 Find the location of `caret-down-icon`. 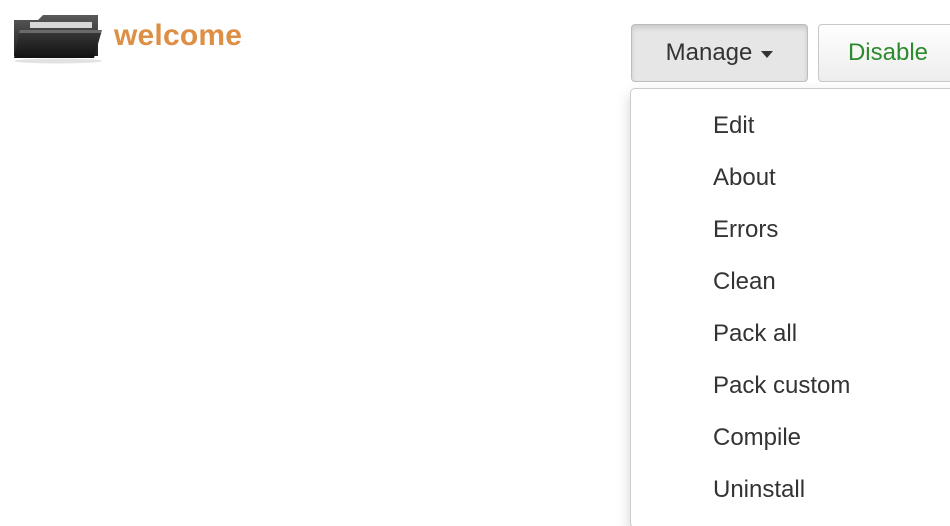

caret-down-icon is located at coordinates (767, 54).